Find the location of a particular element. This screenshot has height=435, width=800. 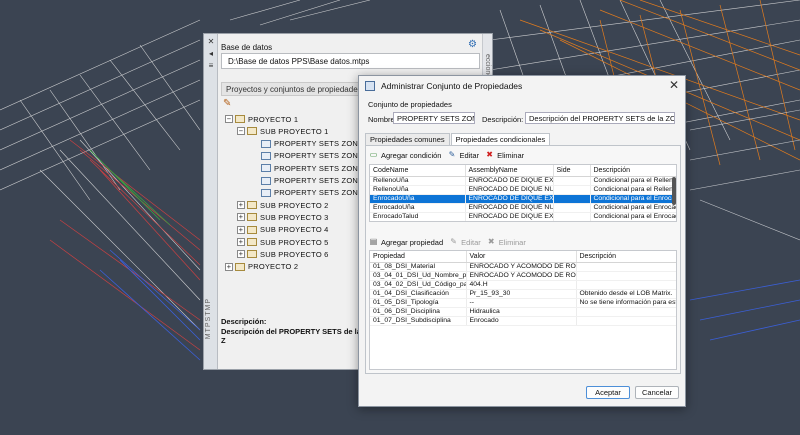

database-path-field: D:\Base de datos PPS\Base datos.mtps is located at coordinates (350, 61).